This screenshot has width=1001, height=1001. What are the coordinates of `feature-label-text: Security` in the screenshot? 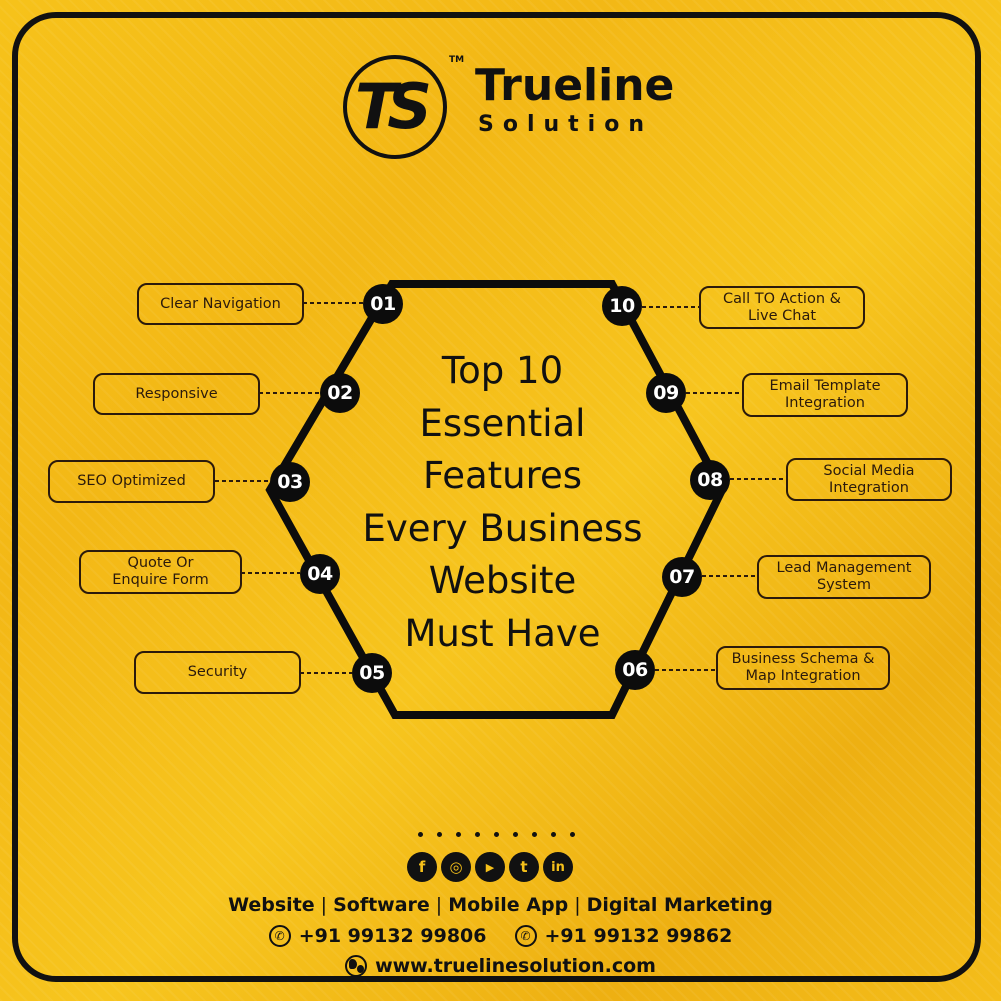 It's located at (217, 672).